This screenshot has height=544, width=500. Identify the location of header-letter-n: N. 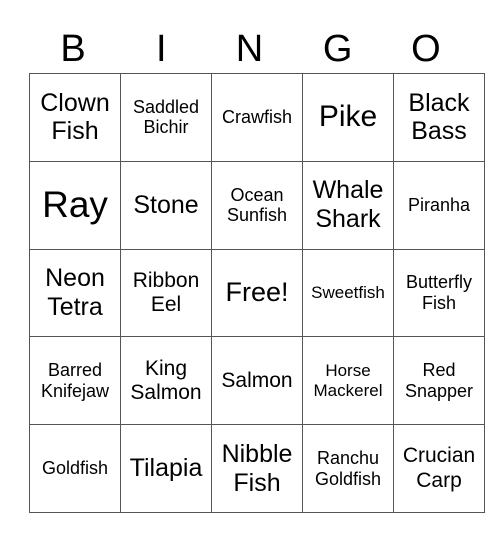
(249, 49).